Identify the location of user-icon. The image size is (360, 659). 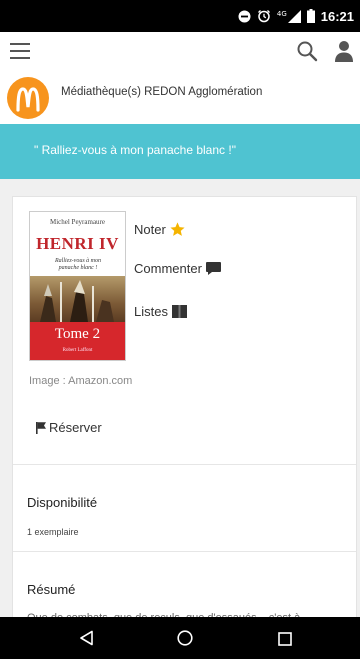
(344, 51).